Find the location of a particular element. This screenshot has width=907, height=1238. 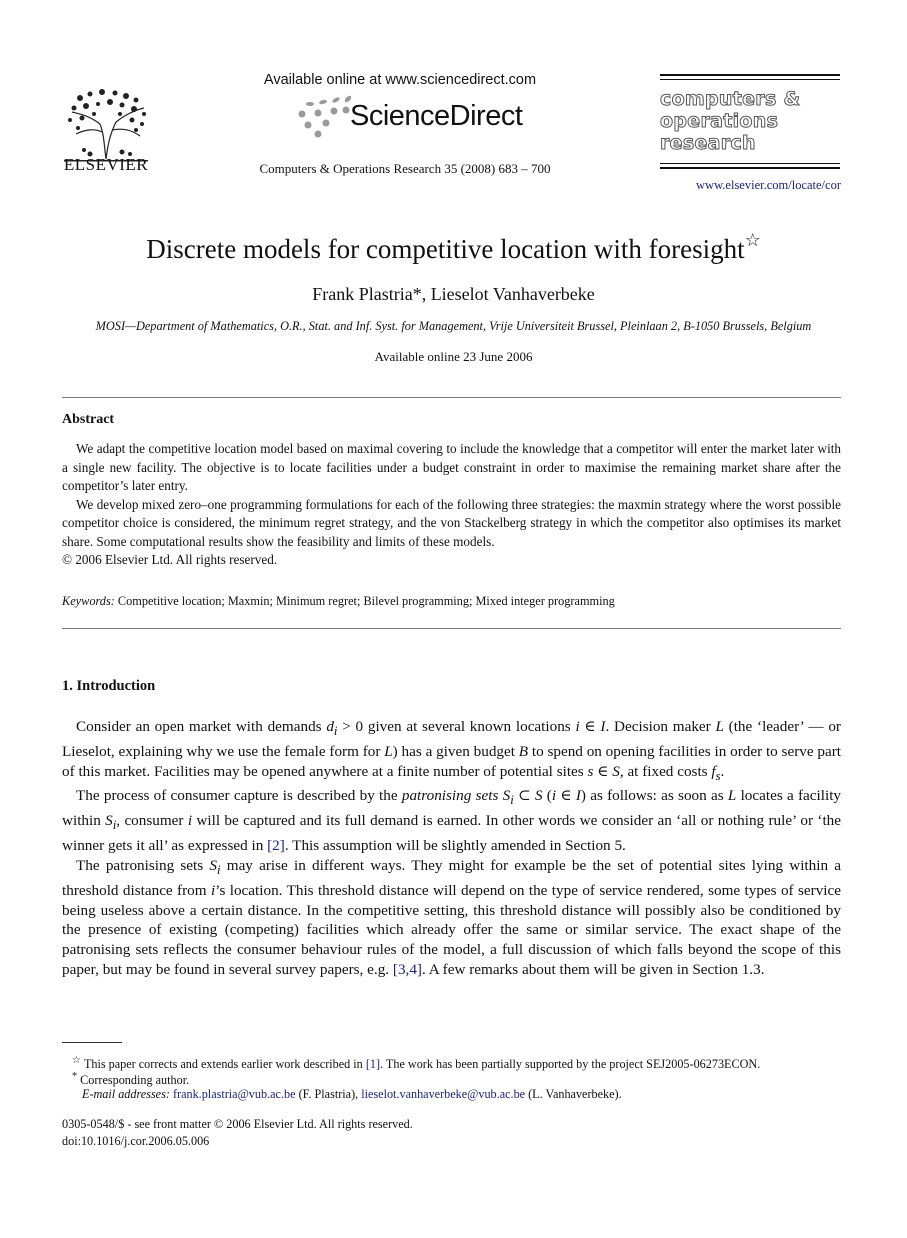

citation-link: [3,4] is located at coordinates (407, 969).